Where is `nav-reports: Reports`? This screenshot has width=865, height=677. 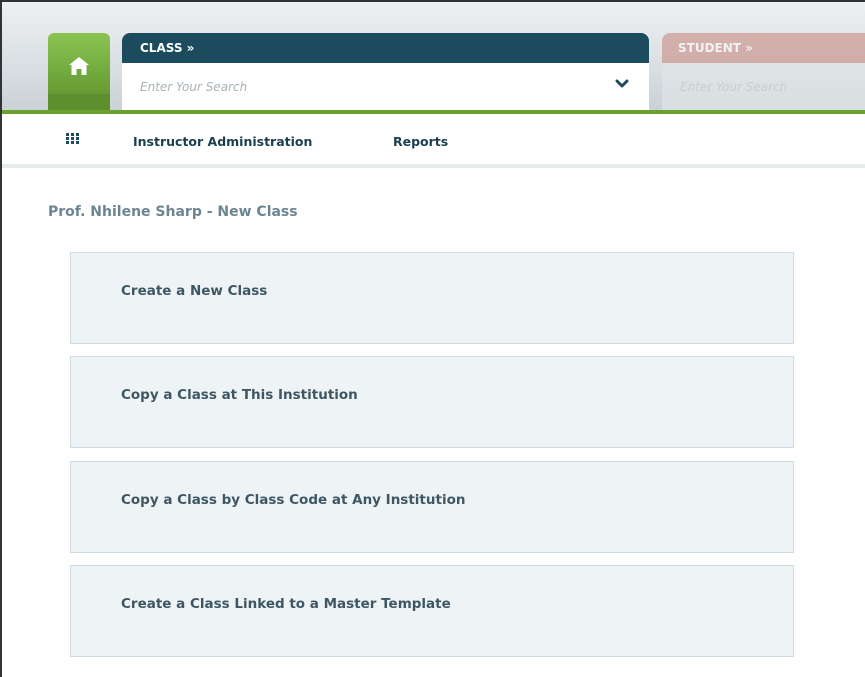
nav-reports: Reports is located at coordinates (420, 141).